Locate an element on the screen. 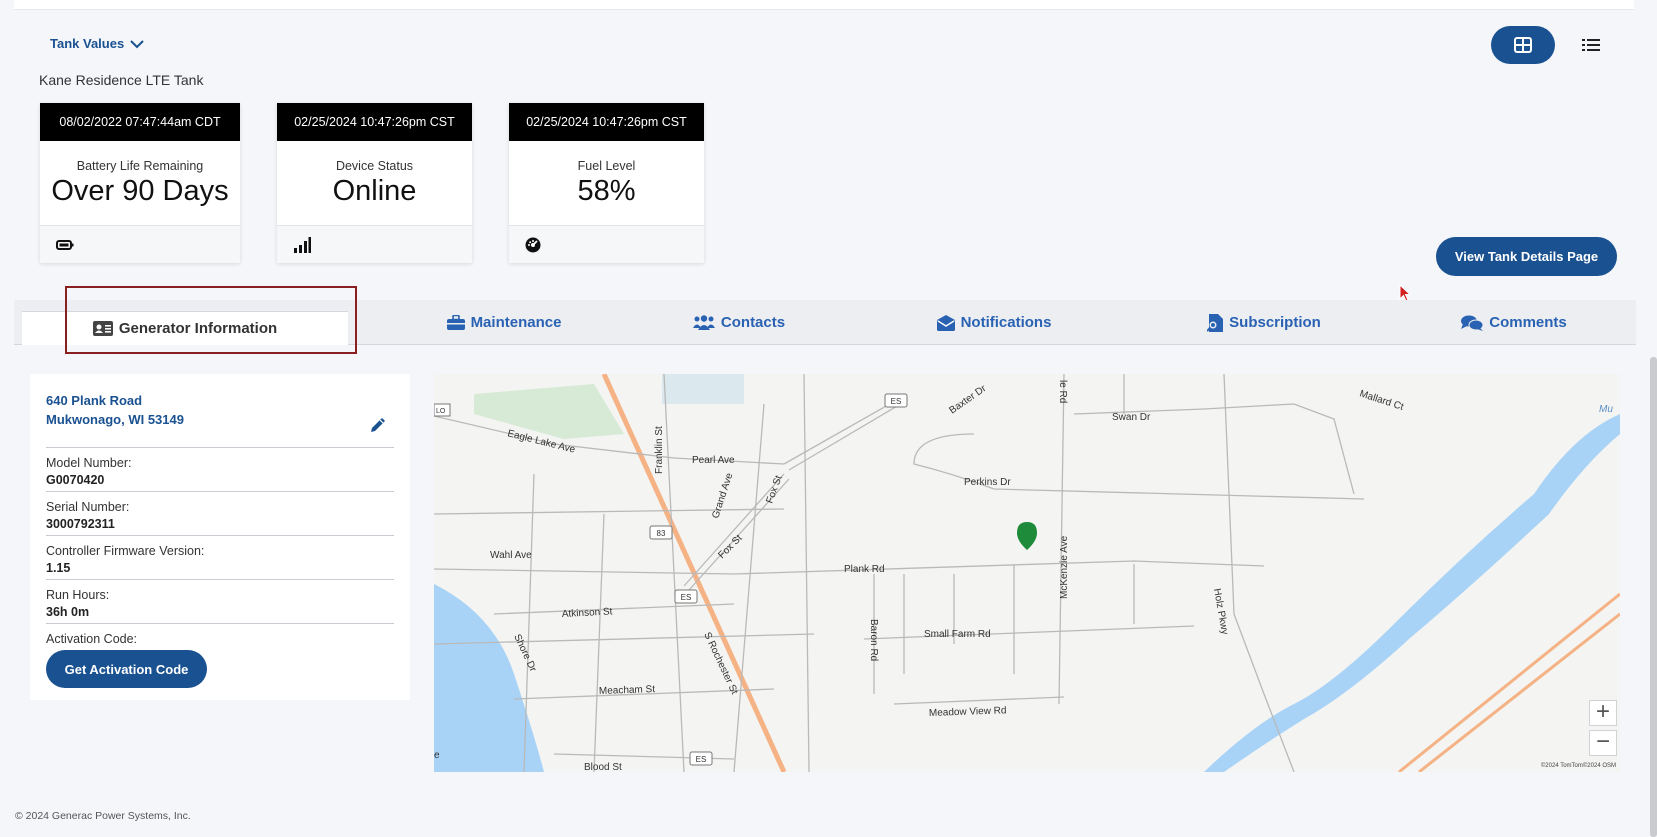 This screenshot has height=837, width=1657. map-street-label: Plank Rd is located at coordinates (864, 569).